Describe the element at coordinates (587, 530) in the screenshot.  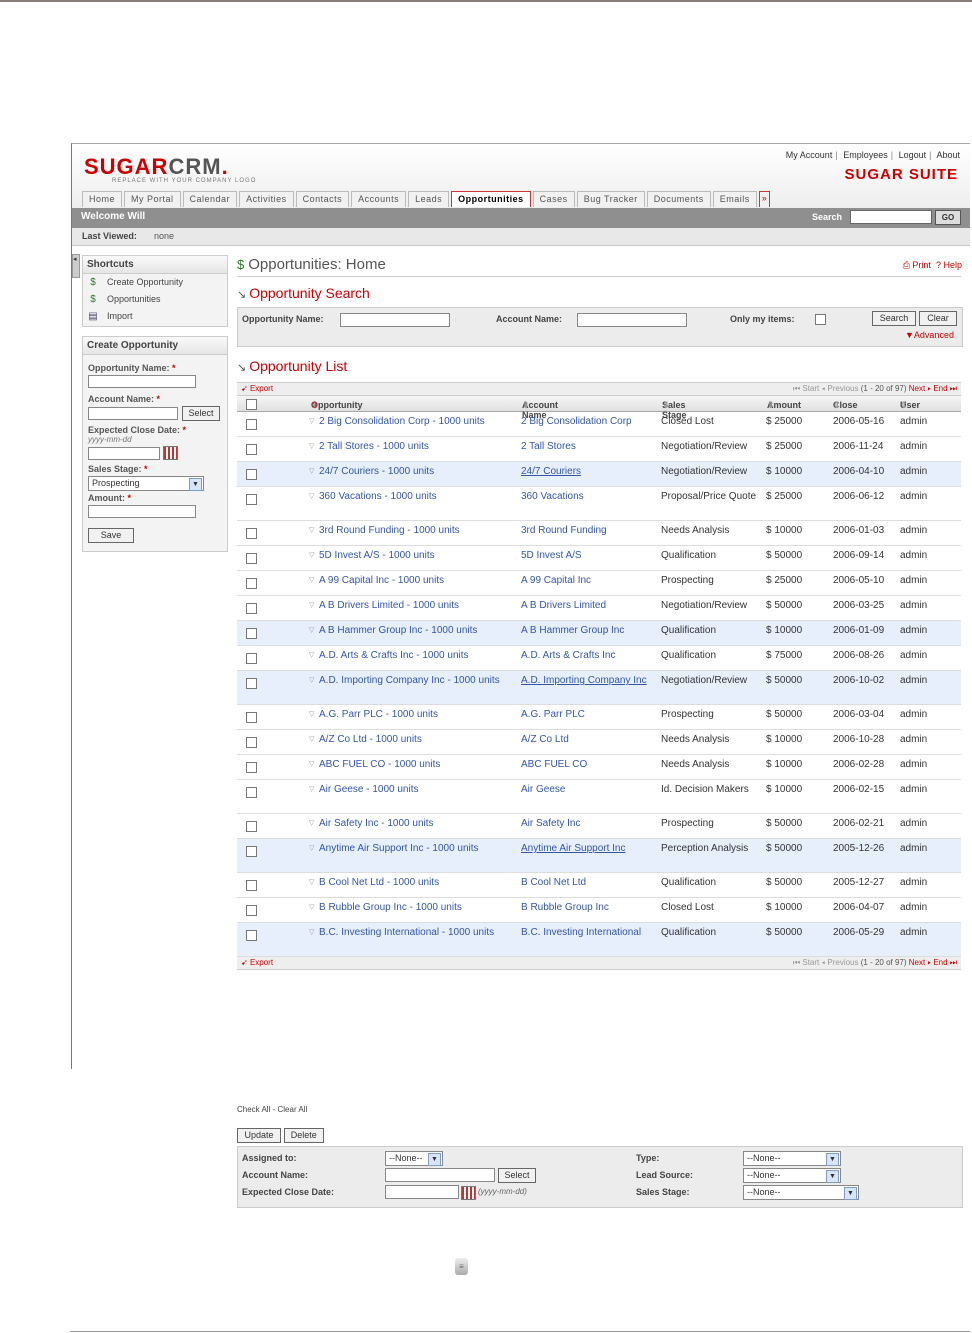
I see `account-name-link: 3rd Round Funding` at that location.